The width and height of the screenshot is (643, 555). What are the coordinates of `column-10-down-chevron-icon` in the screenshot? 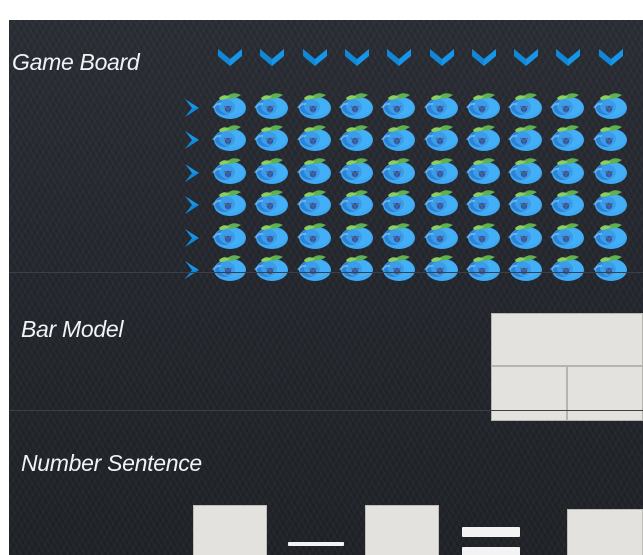 It's located at (611, 57).